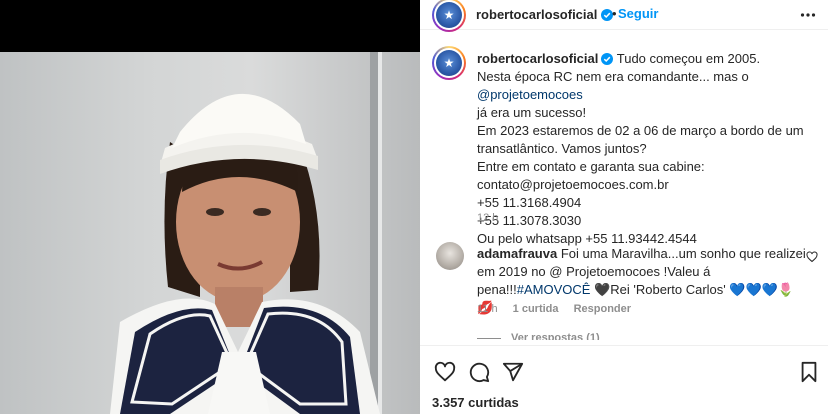 This screenshot has width=828, height=414. Describe the element at coordinates (555, 336) in the screenshot. I see `view-replies-label: Ver respostas (1)` at that location.